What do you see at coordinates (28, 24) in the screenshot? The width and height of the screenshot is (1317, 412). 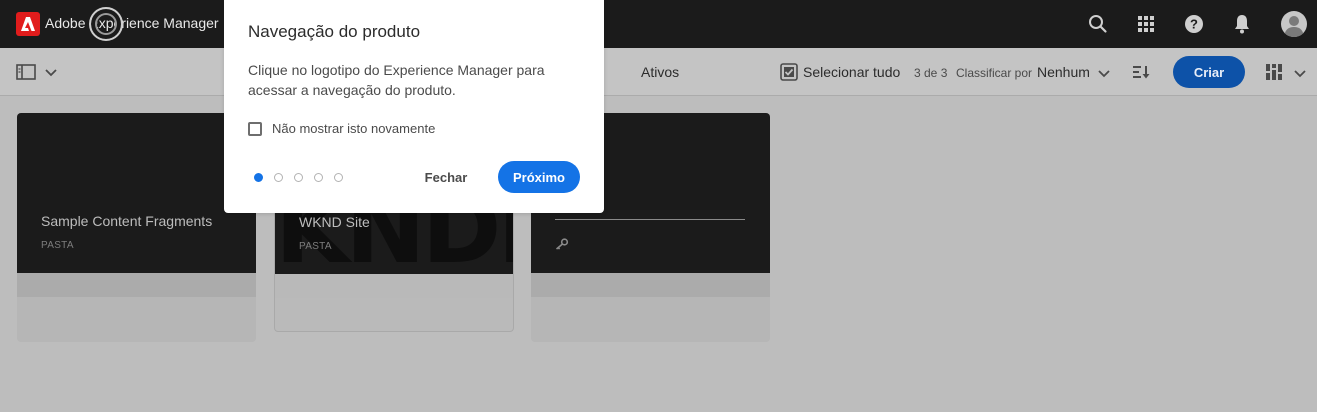 I see `adobe-logo-icon` at bounding box center [28, 24].